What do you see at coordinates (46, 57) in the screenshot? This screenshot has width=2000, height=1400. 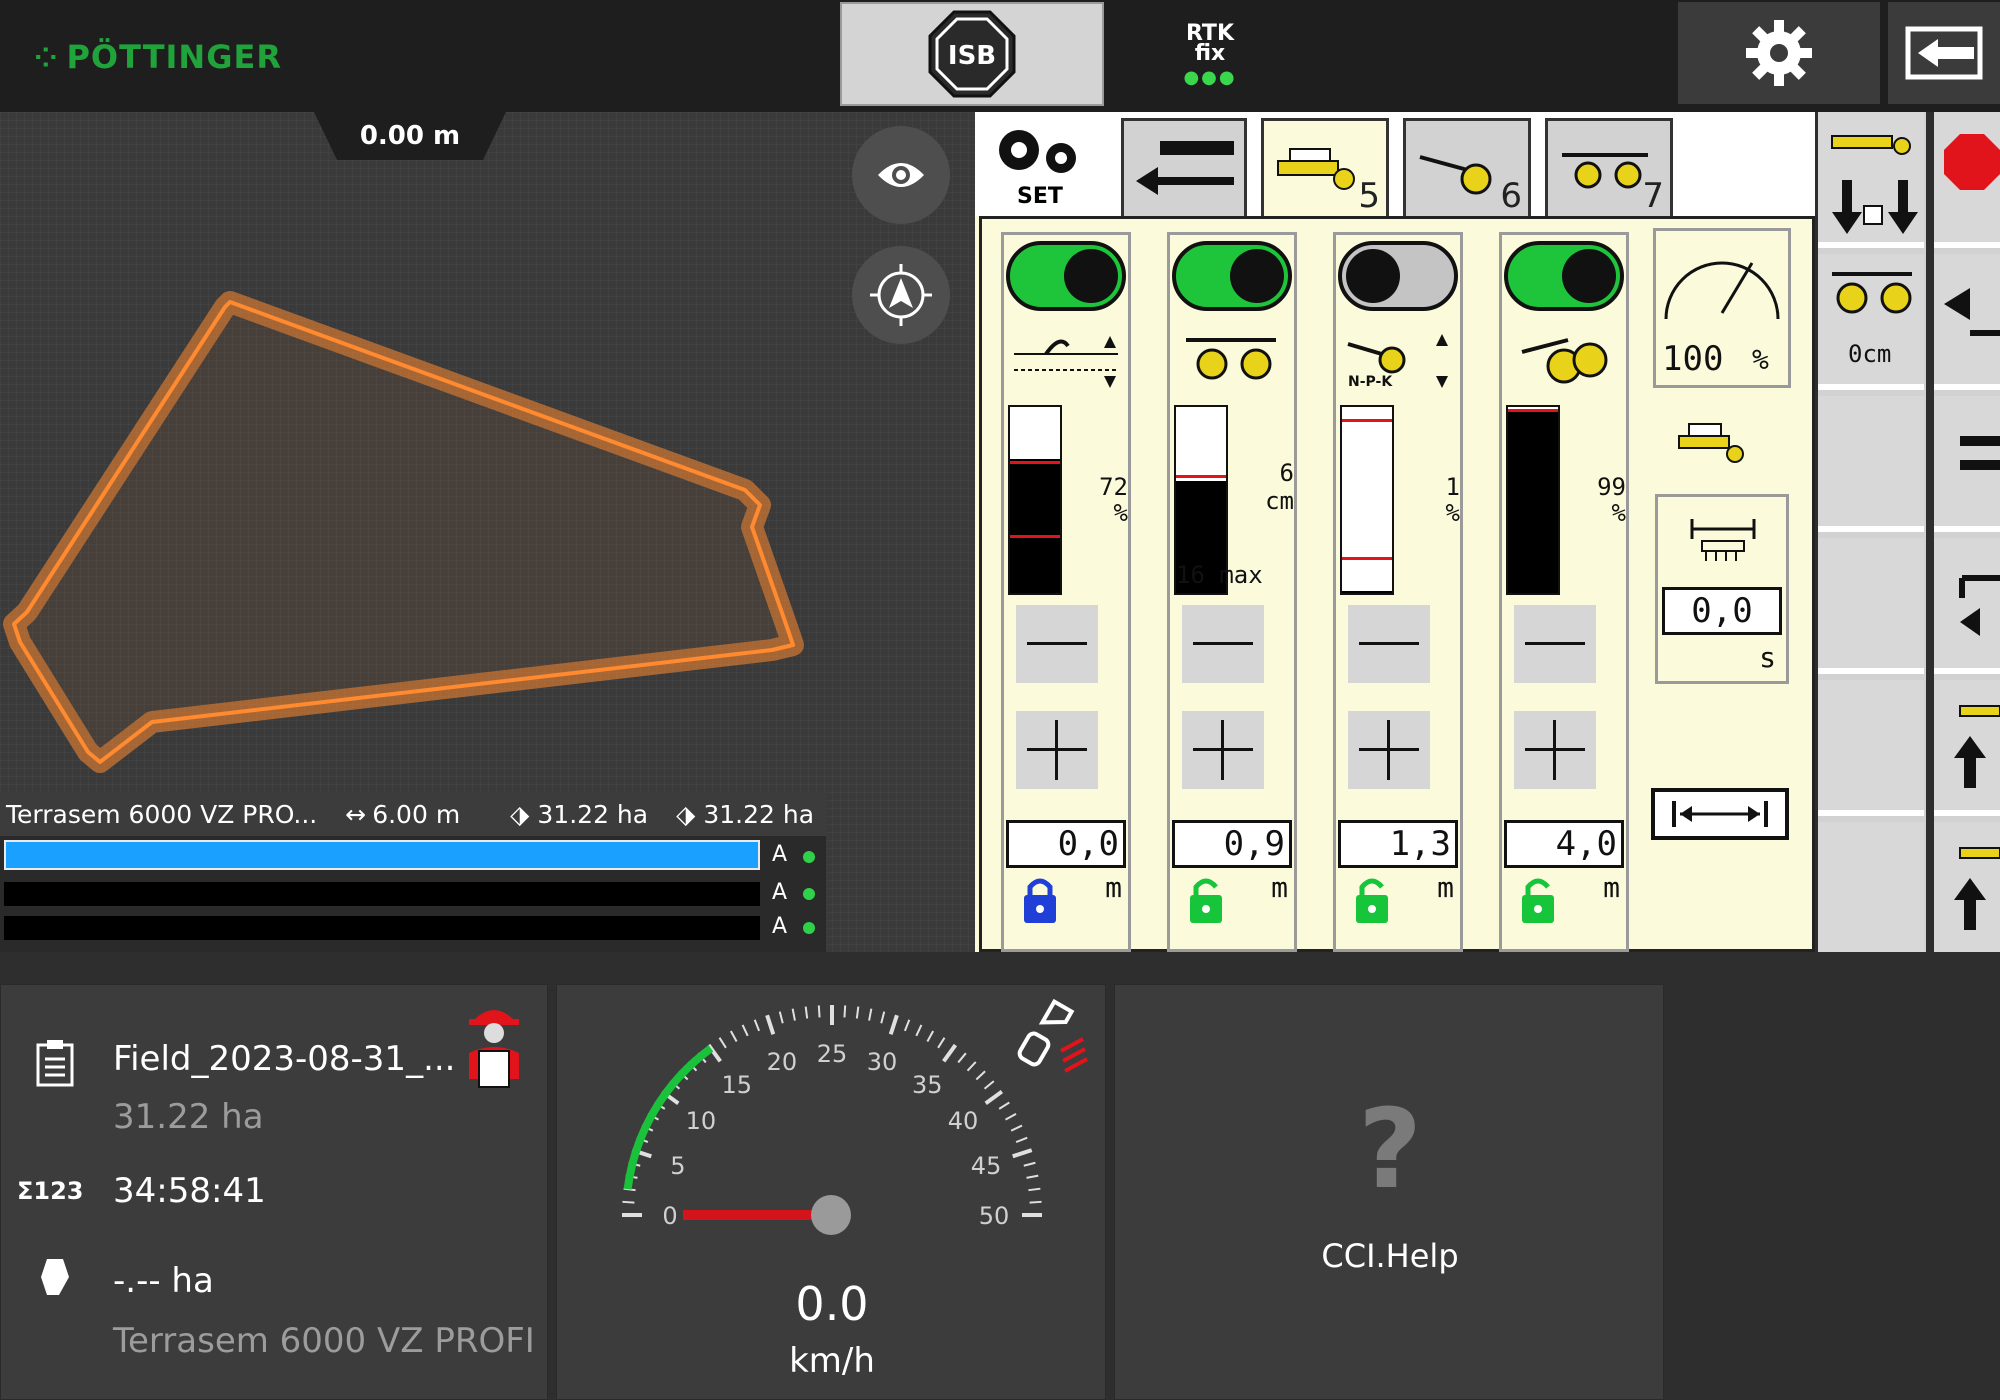 I see `clover-icon: ⁘` at bounding box center [46, 57].